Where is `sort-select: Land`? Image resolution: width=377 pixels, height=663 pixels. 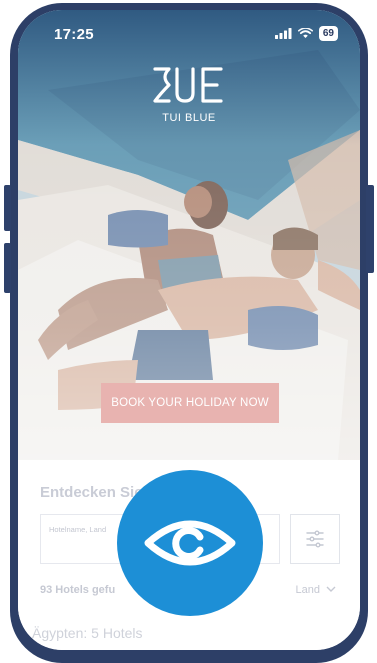
sort-select: Land is located at coordinates (316, 590).